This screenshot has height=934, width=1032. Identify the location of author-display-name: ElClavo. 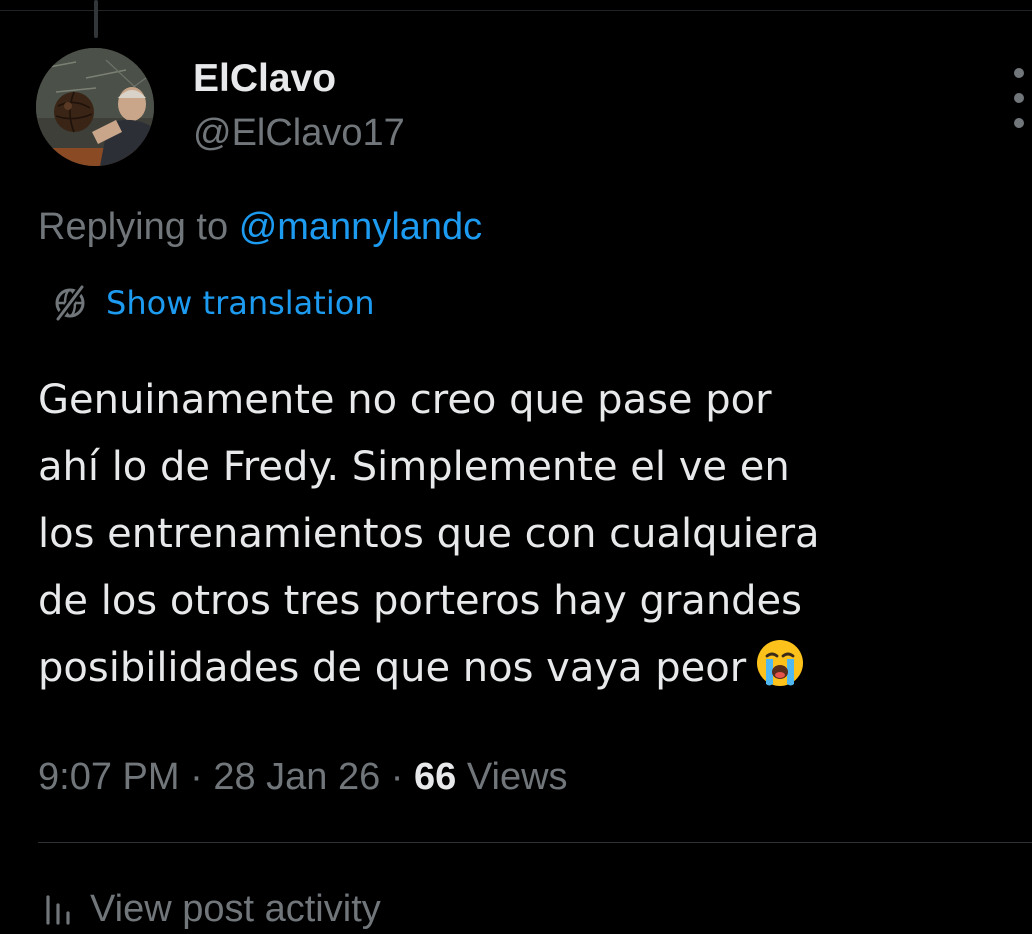
(264, 79).